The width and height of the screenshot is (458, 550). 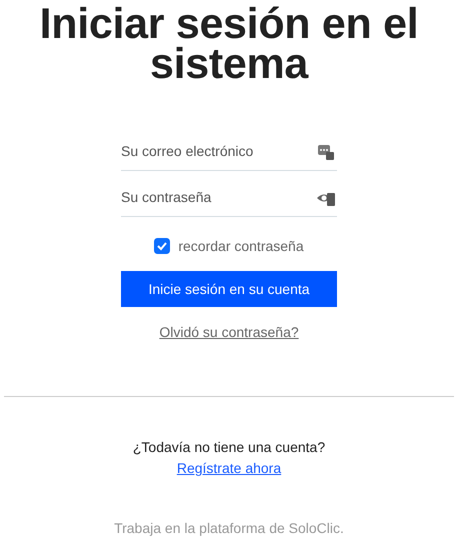 What do you see at coordinates (229, 332) in the screenshot?
I see `forgot-password-link: Olvidó su contraseña?` at bounding box center [229, 332].